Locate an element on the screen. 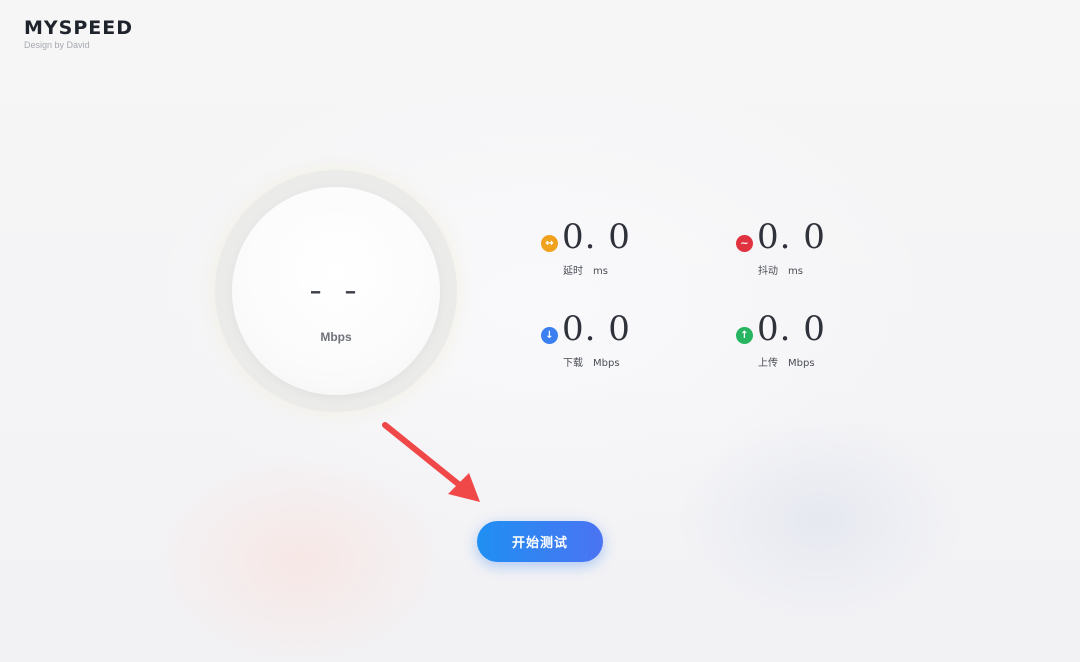 Image resolution: width=1080 pixels, height=662 pixels. download-label: 下载 Mbps is located at coordinates (591, 361).